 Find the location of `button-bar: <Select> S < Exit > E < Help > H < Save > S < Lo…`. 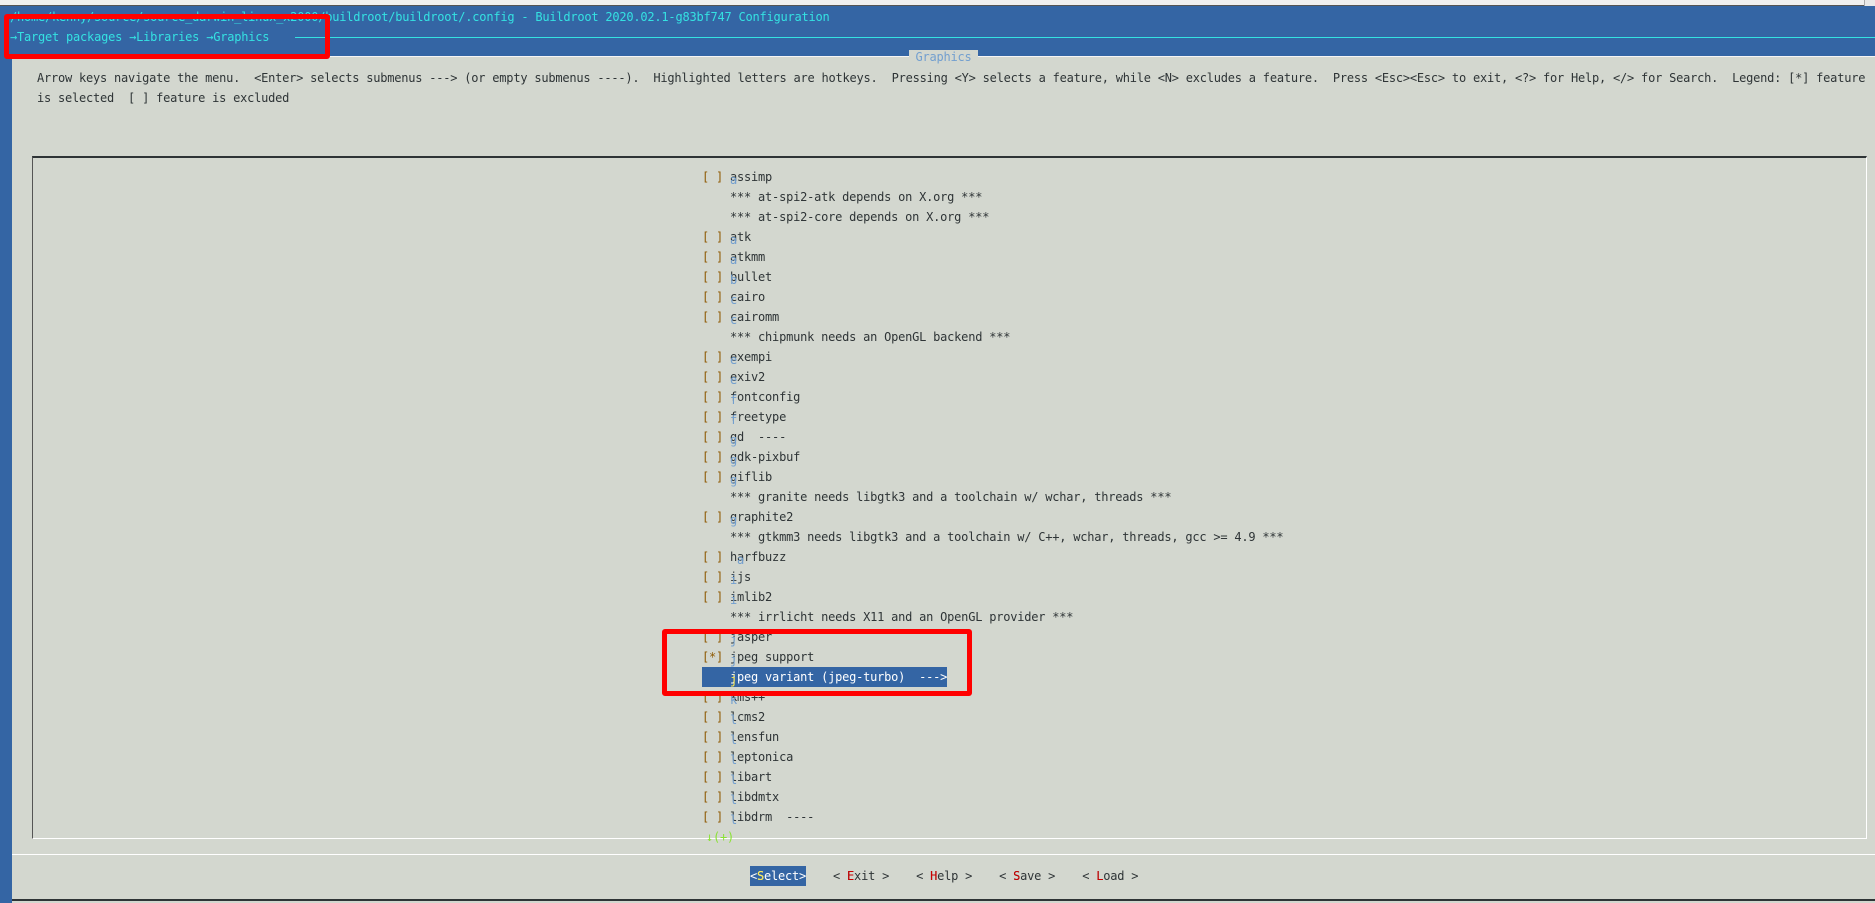

button-bar: <Select> S < Exit > E < Help > H < Save > S < Lo… is located at coordinates (957, 876).